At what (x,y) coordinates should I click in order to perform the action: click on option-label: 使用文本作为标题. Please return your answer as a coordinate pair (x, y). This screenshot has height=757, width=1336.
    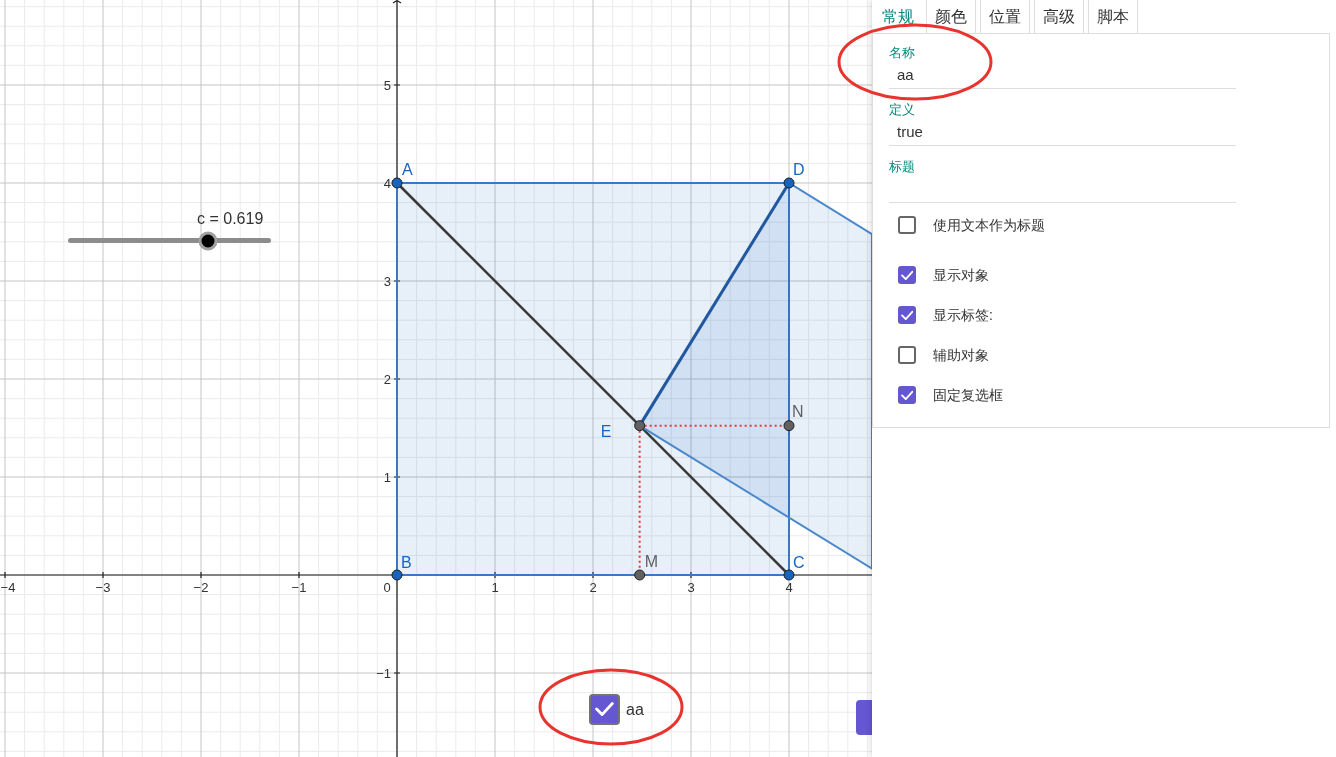
    Looking at the image, I should click on (989, 225).